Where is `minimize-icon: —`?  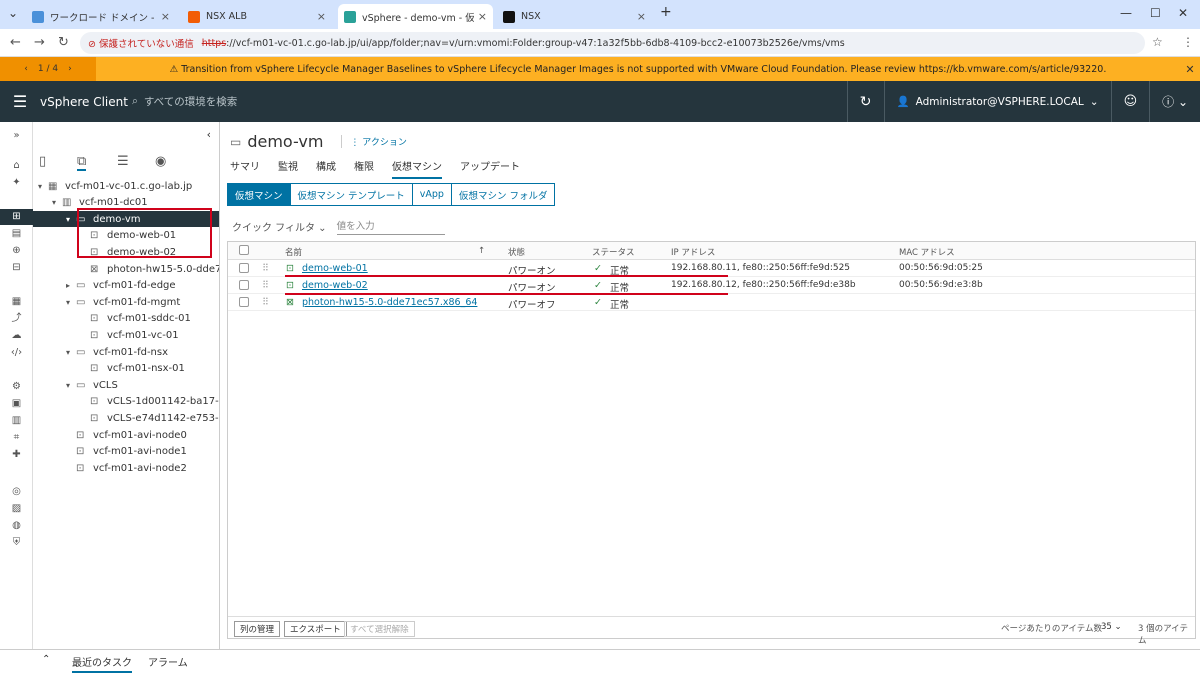
minimize-icon: — is located at coordinates (1126, 13).